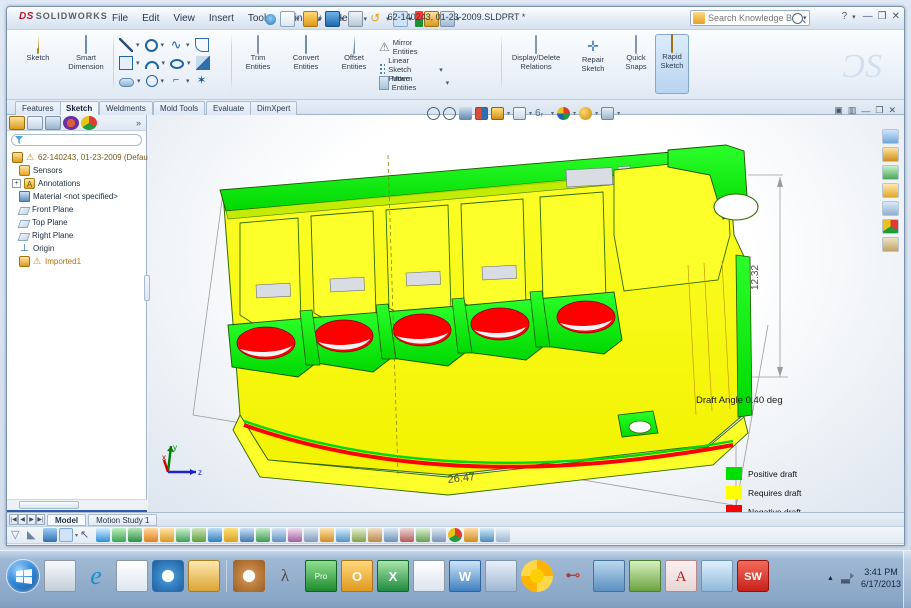 Image resolution: width=911 pixels, height=608 pixels. Describe the element at coordinates (465, 576) in the screenshot. I see `word-icon: W` at that location.